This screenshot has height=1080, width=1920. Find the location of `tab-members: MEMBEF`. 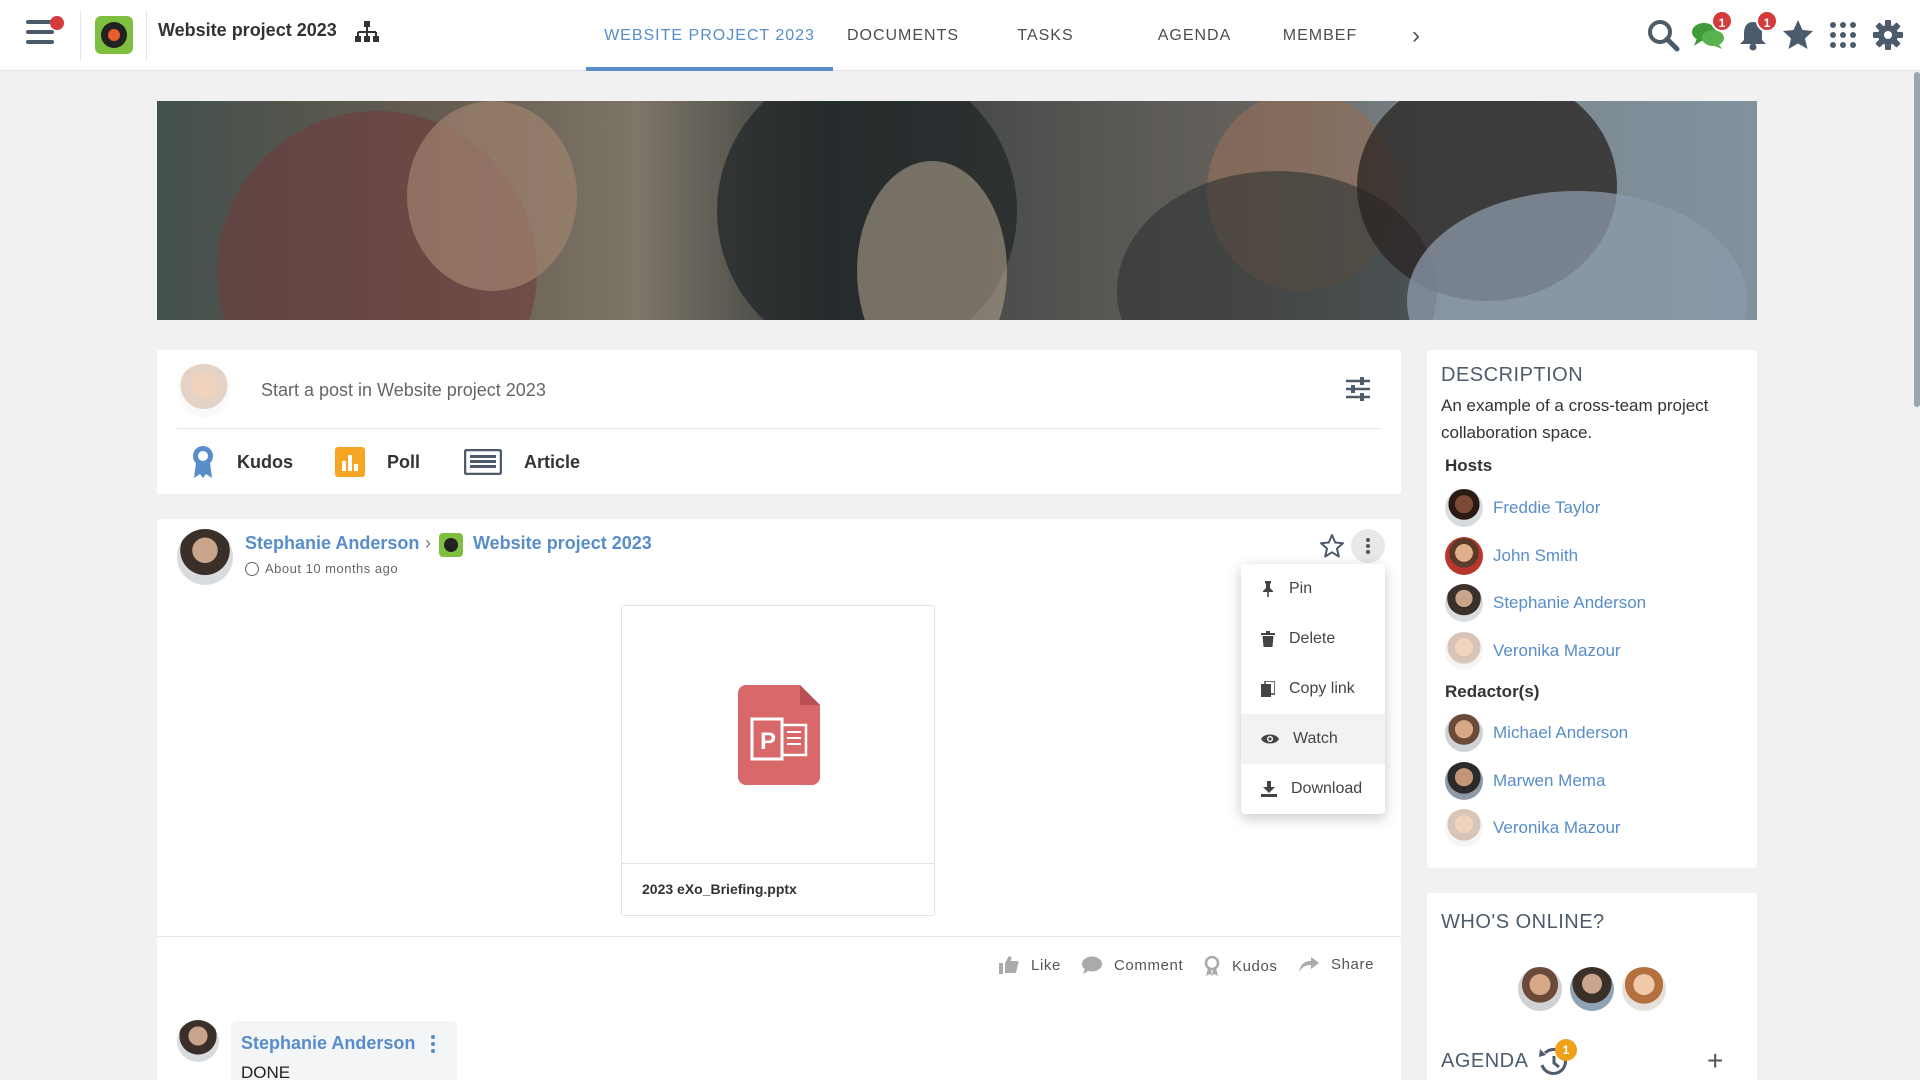

tab-members: MEMBEF is located at coordinates (1320, 35).